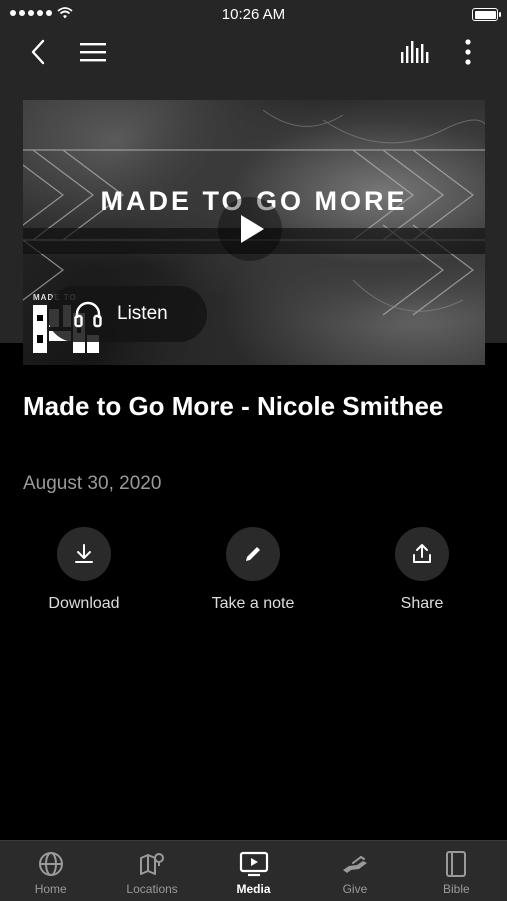 This screenshot has height=901, width=507. I want to click on share-icon, so click(422, 553).